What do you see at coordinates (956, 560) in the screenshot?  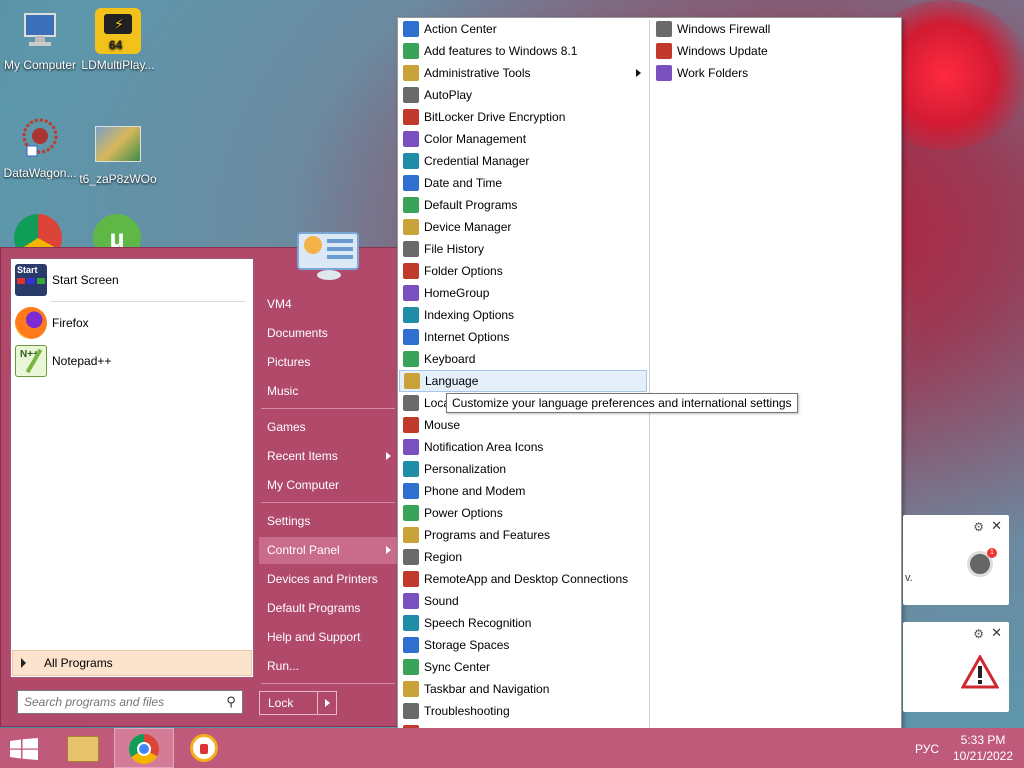 I see `notification-card: ⚙ ✕ v. 1` at bounding box center [956, 560].